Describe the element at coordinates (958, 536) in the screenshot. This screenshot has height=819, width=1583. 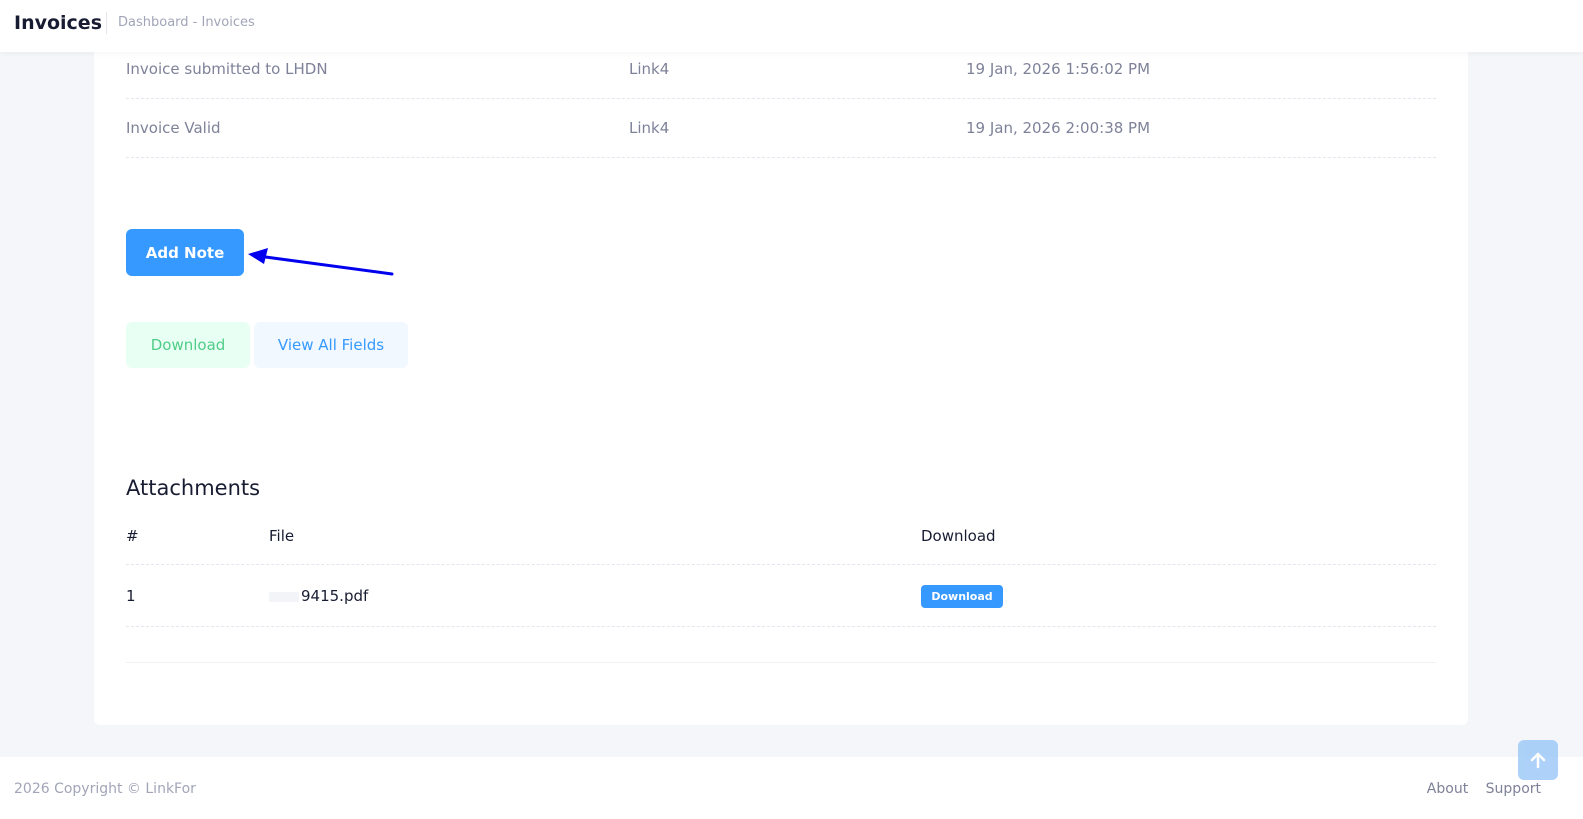
I see `column-header-download: Download` at that location.